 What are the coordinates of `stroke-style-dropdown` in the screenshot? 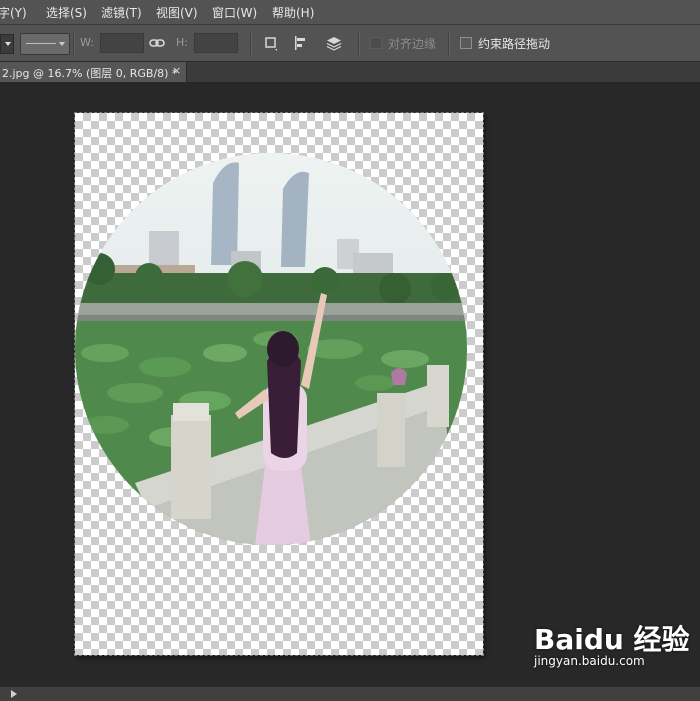 It's located at (45, 44).